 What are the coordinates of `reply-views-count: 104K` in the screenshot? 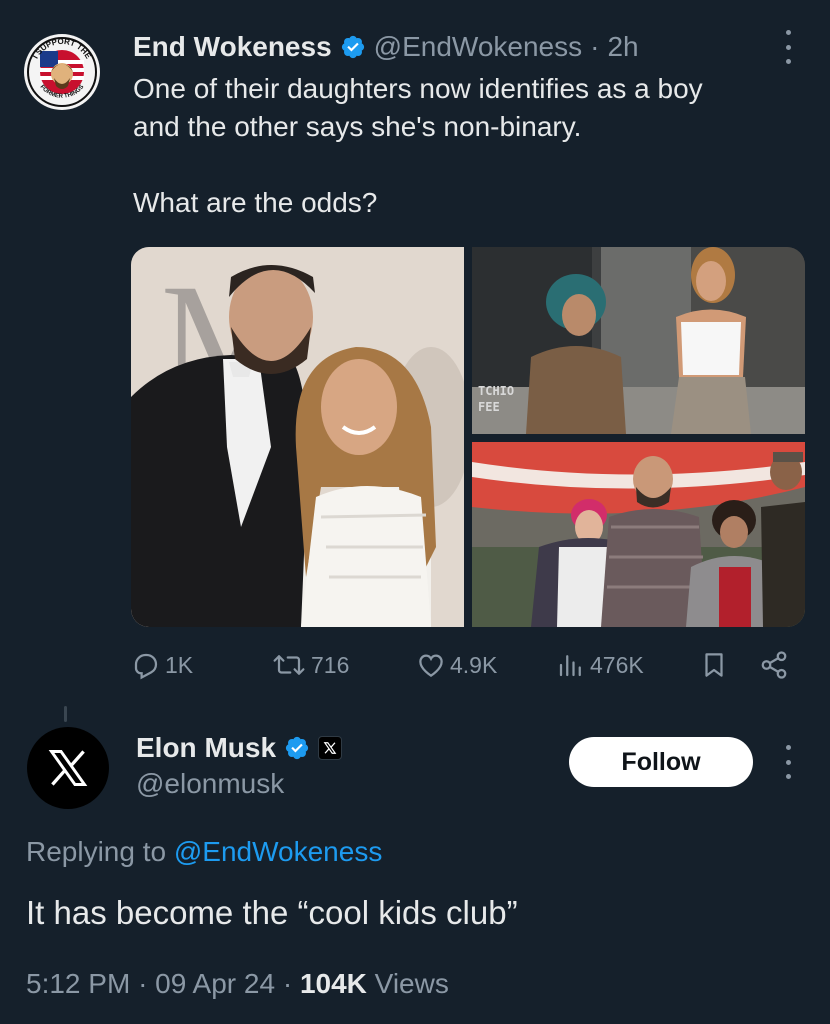 It's located at (333, 983).